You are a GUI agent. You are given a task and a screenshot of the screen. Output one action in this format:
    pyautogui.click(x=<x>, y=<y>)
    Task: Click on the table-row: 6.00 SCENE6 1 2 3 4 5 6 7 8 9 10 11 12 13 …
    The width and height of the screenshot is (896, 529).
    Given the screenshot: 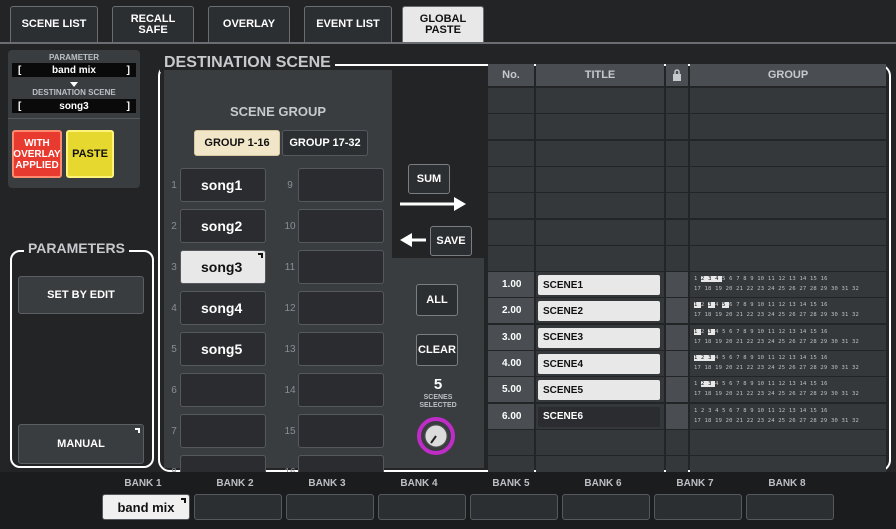 What is the action you would take?
    pyautogui.click(x=687, y=416)
    